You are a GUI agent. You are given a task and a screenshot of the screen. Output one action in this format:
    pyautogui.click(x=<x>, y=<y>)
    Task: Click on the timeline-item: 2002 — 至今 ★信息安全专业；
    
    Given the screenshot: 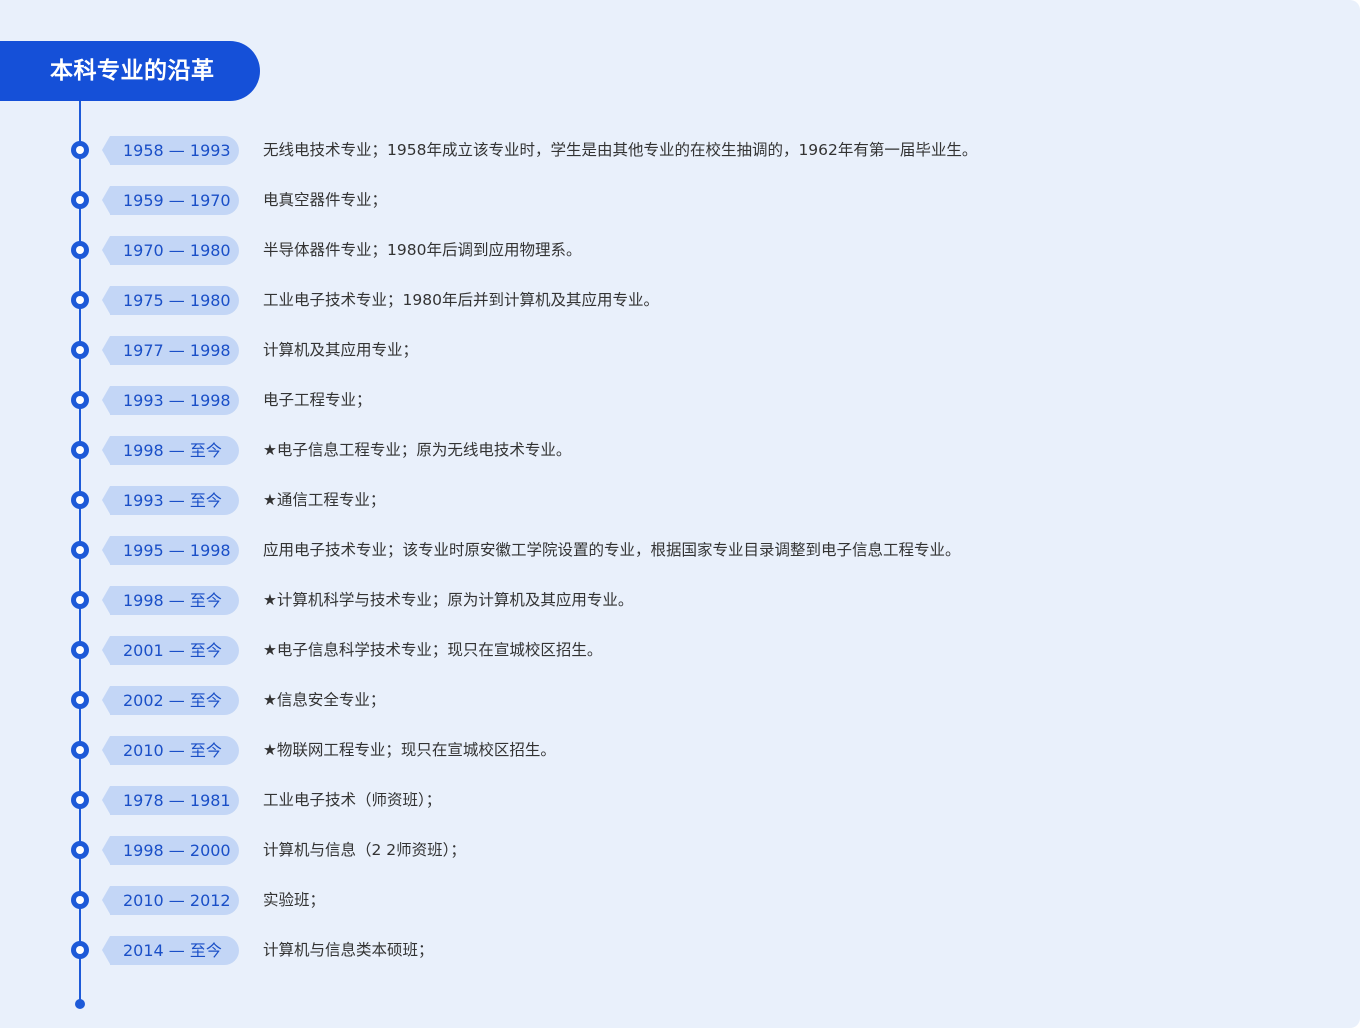 What is the action you would take?
    pyautogui.click(x=680, y=700)
    